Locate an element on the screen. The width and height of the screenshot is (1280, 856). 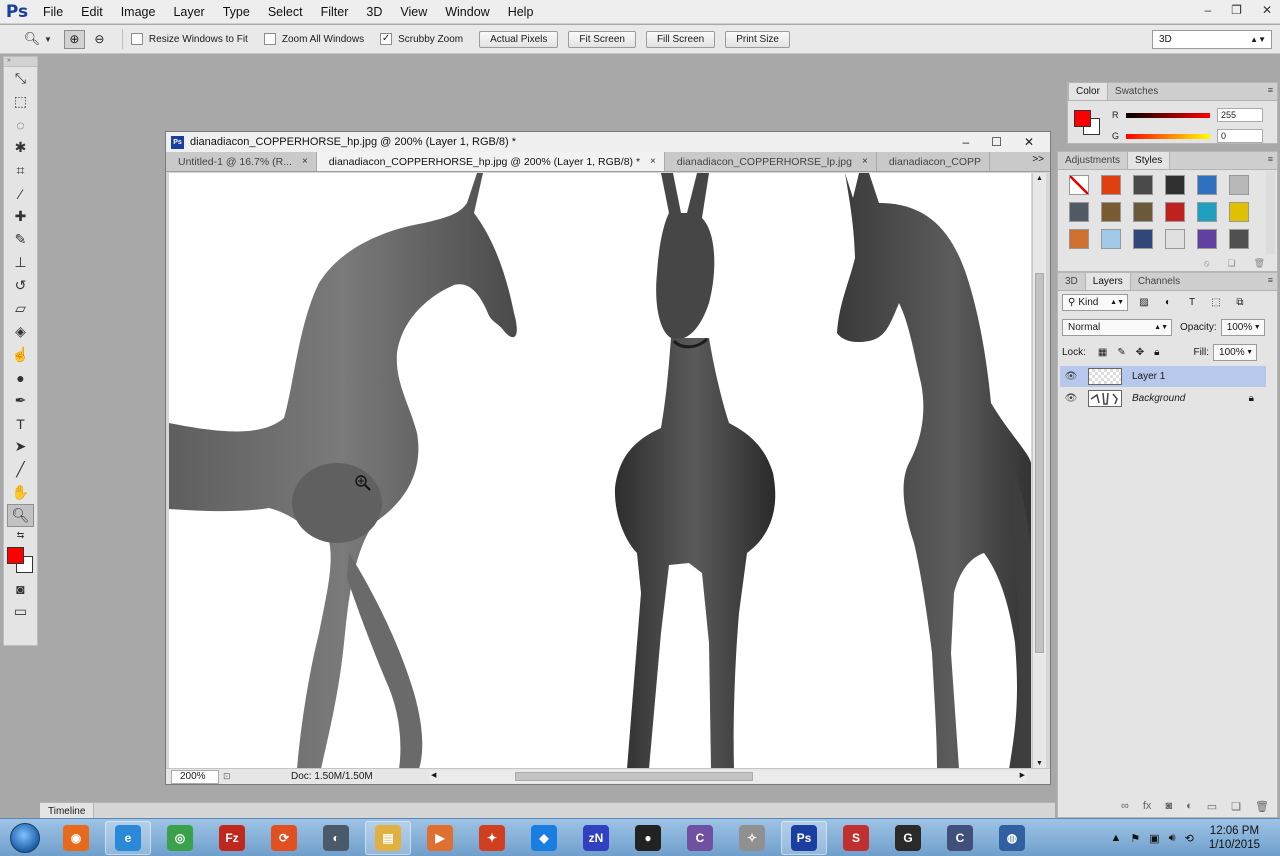
lock-transparency-icon: ▦ is located at coordinates (1102, 352).